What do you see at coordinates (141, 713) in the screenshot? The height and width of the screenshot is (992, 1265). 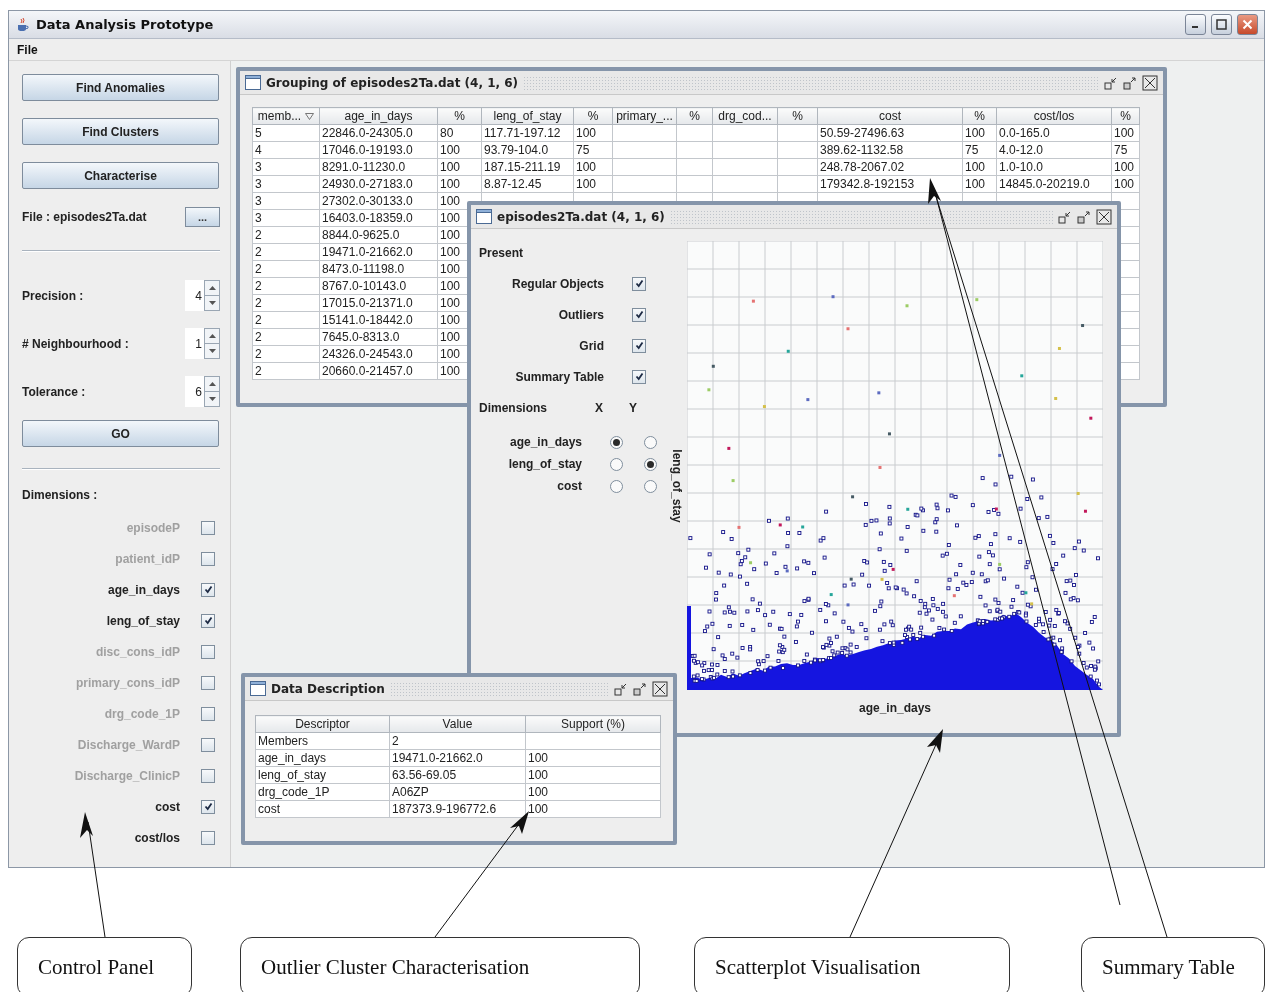 I see `dimension-label: drg_code_1P` at bounding box center [141, 713].